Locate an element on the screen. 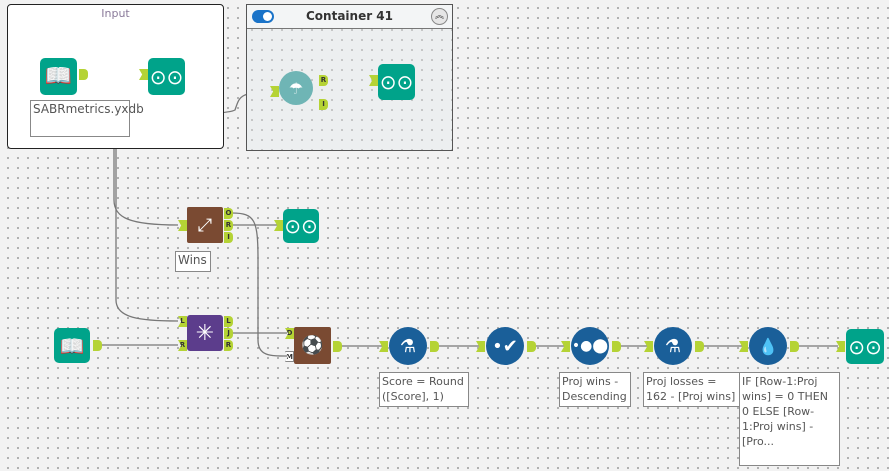 The image size is (889, 471). score-icon: ⚽ is located at coordinates (312, 345).